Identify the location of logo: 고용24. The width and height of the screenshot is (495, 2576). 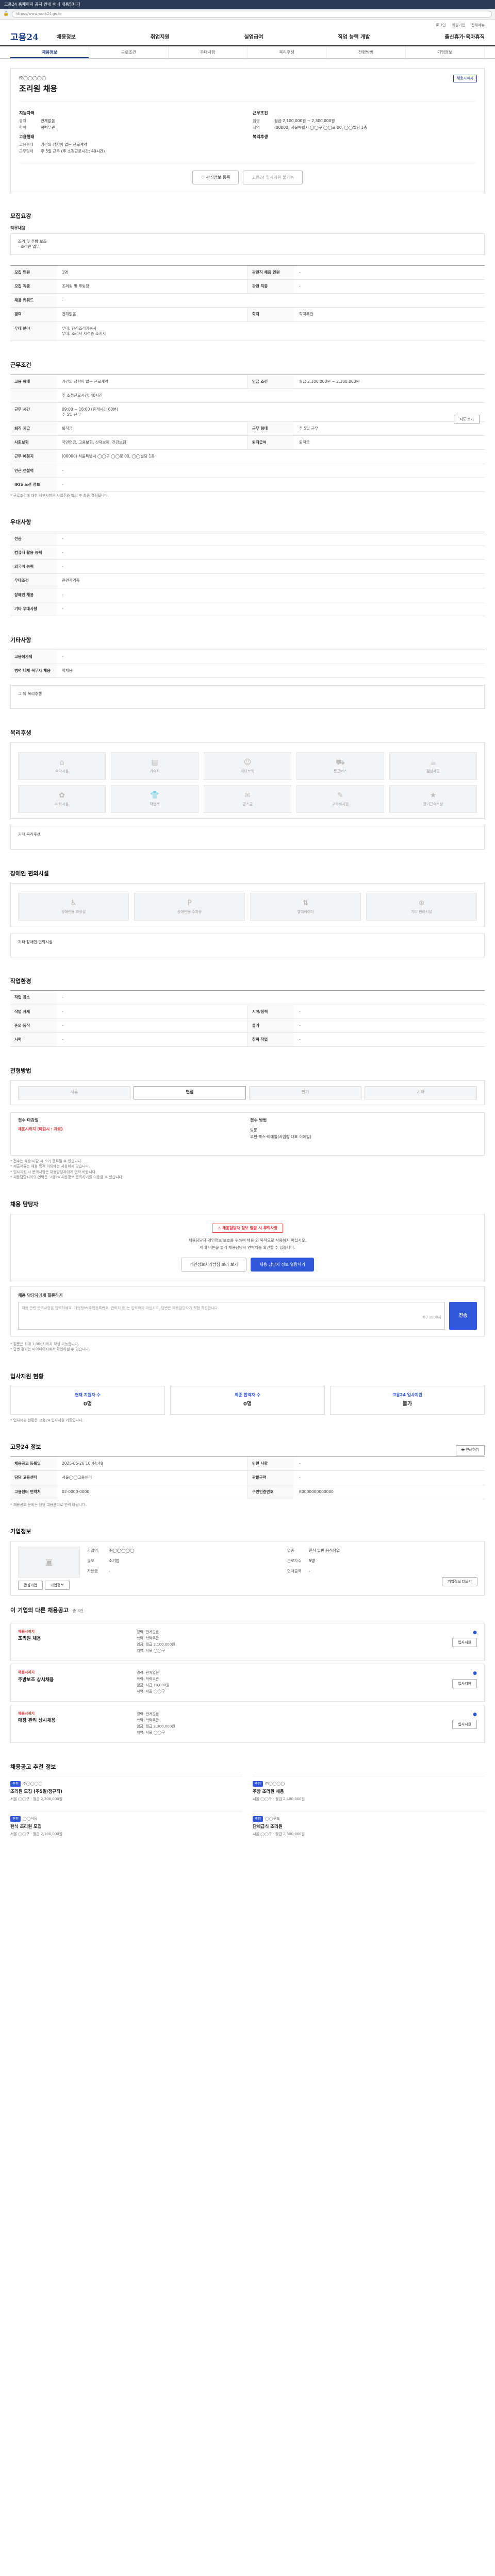
(33, 38).